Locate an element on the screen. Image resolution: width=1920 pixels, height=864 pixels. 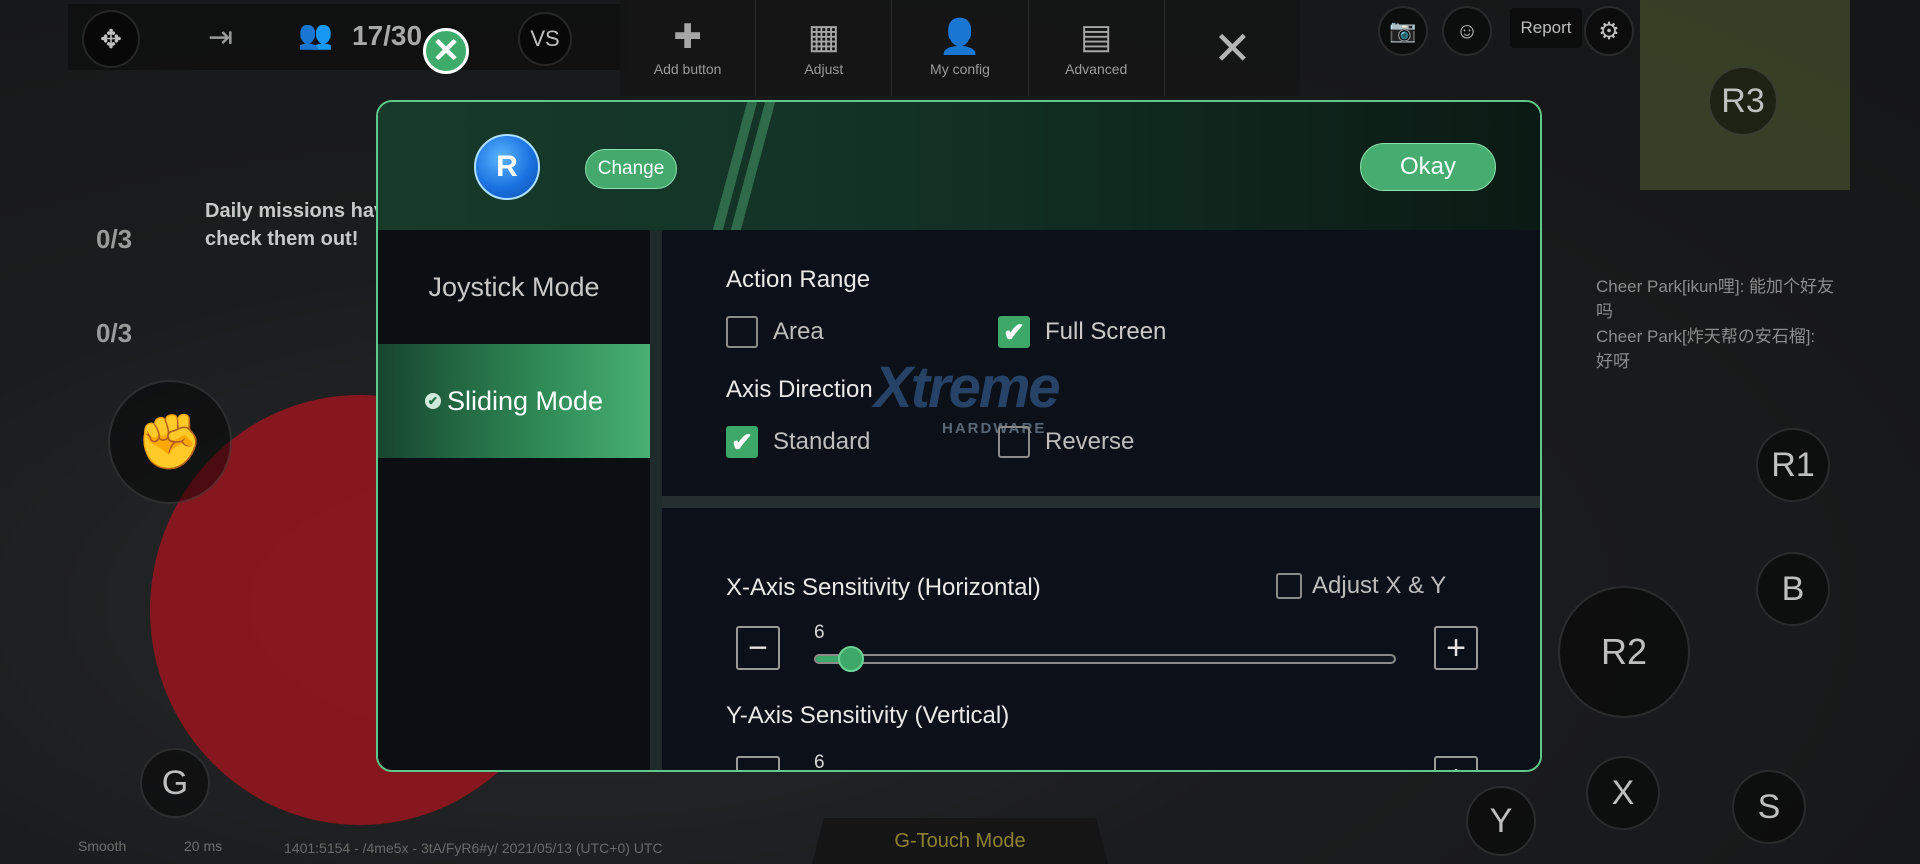
player-count: 17/30 is located at coordinates (387, 35).